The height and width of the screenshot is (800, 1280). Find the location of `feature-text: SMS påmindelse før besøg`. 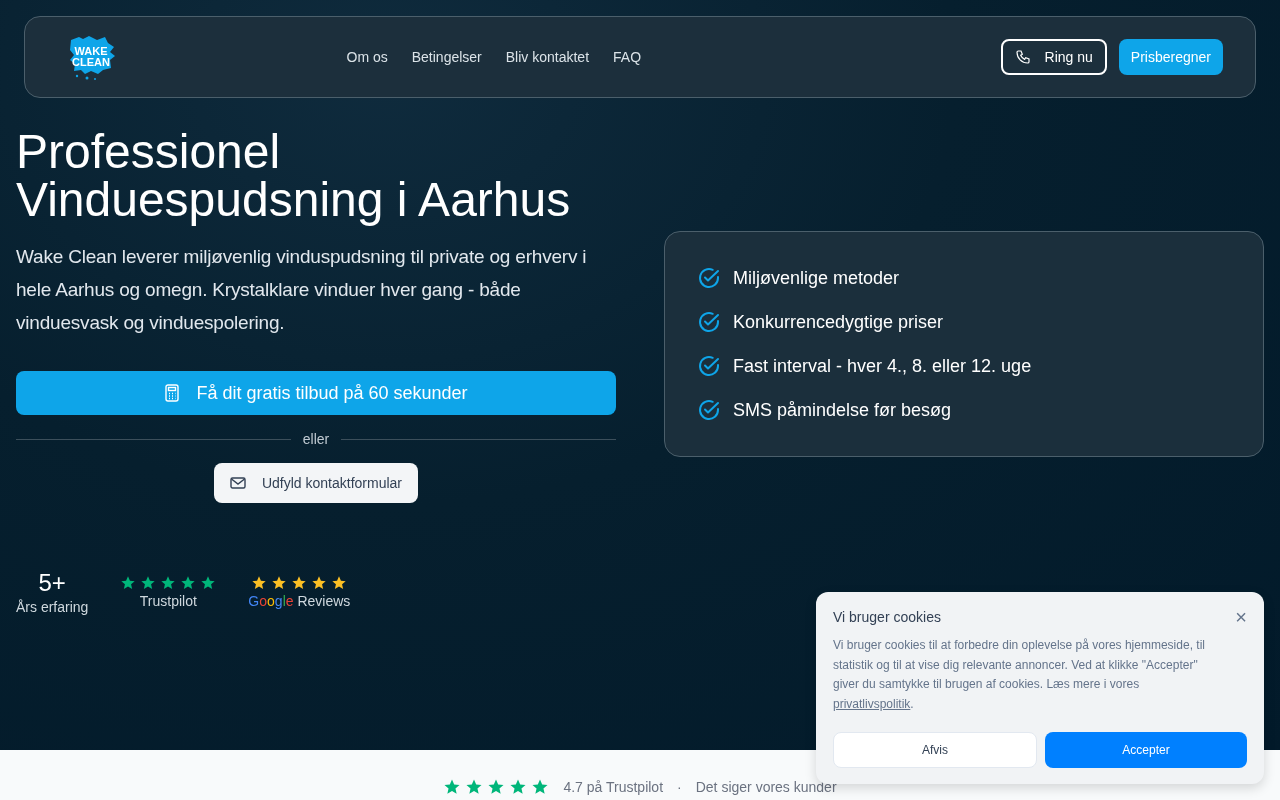

feature-text: SMS påmindelse før besøg is located at coordinates (842, 410).